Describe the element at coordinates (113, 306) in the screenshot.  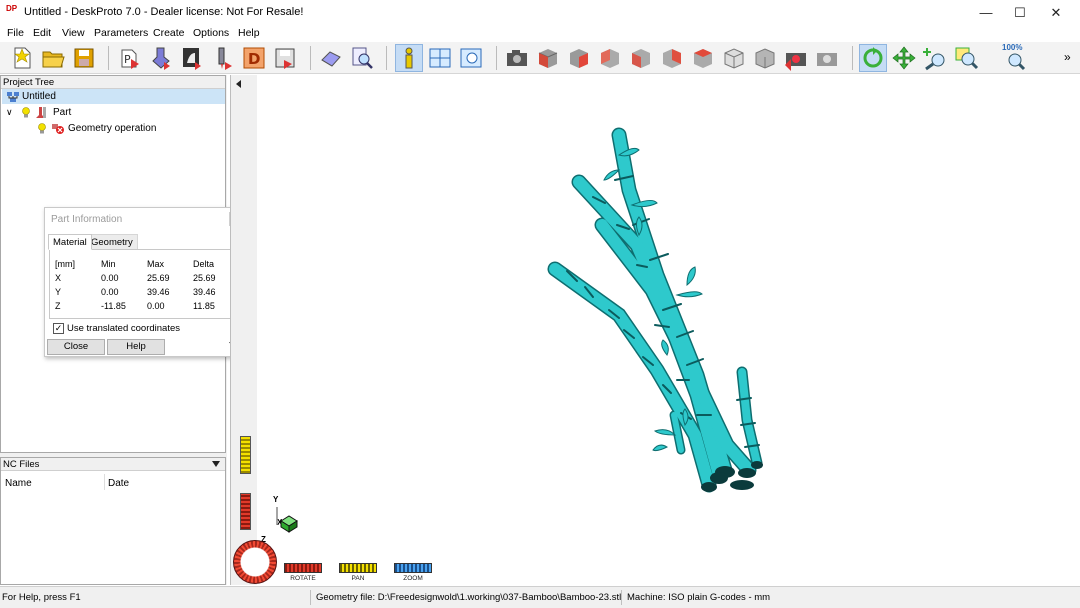
I see `table-cell: -11.85` at that location.